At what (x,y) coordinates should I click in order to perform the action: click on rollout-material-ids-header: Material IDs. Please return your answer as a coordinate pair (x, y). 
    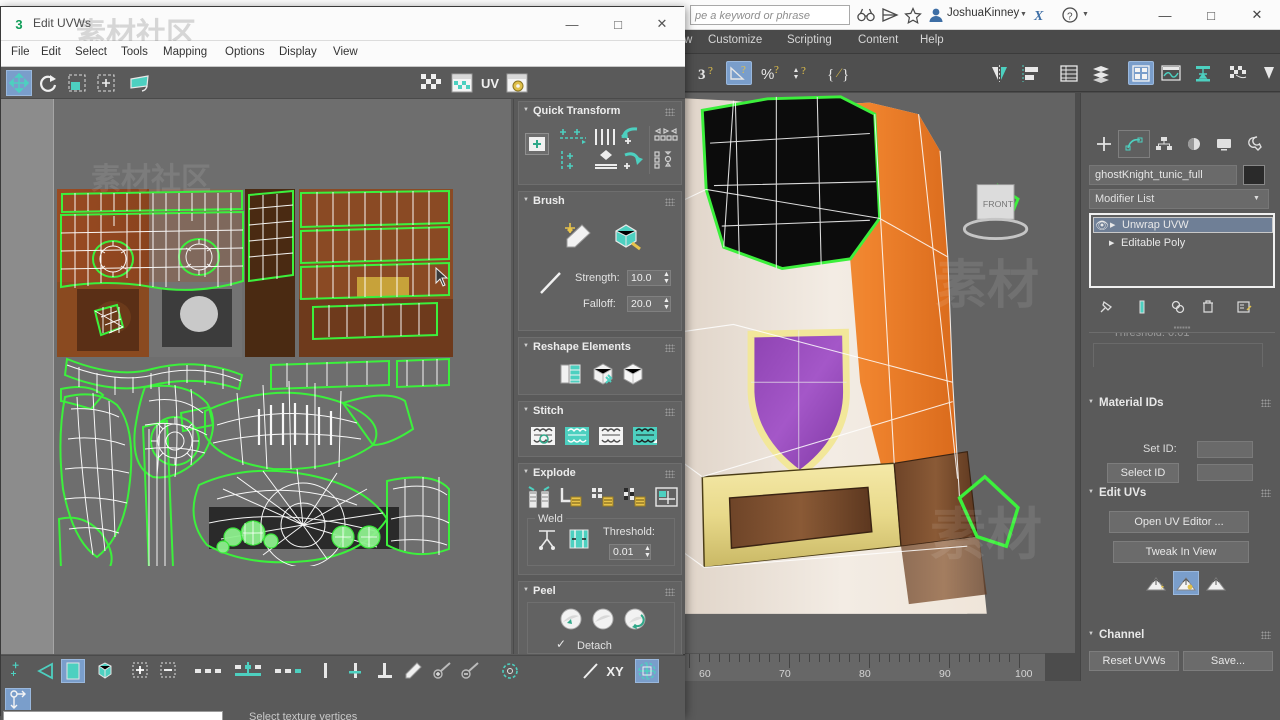
    Looking at the image, I should click on (1181, 403).